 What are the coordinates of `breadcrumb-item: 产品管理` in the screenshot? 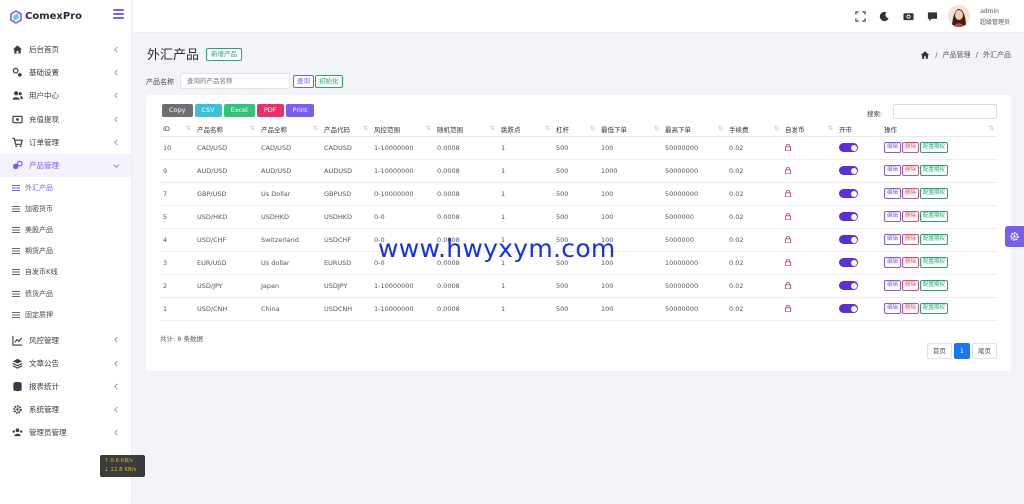 It's located at (957, 55).